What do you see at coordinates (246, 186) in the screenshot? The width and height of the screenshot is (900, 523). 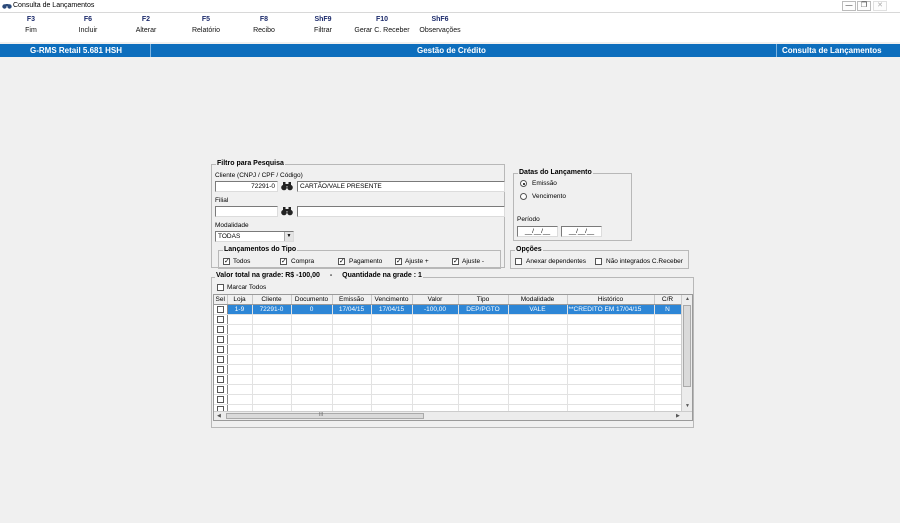 I see `client-code-input: 72291-0` at bounding box center [246, 186].